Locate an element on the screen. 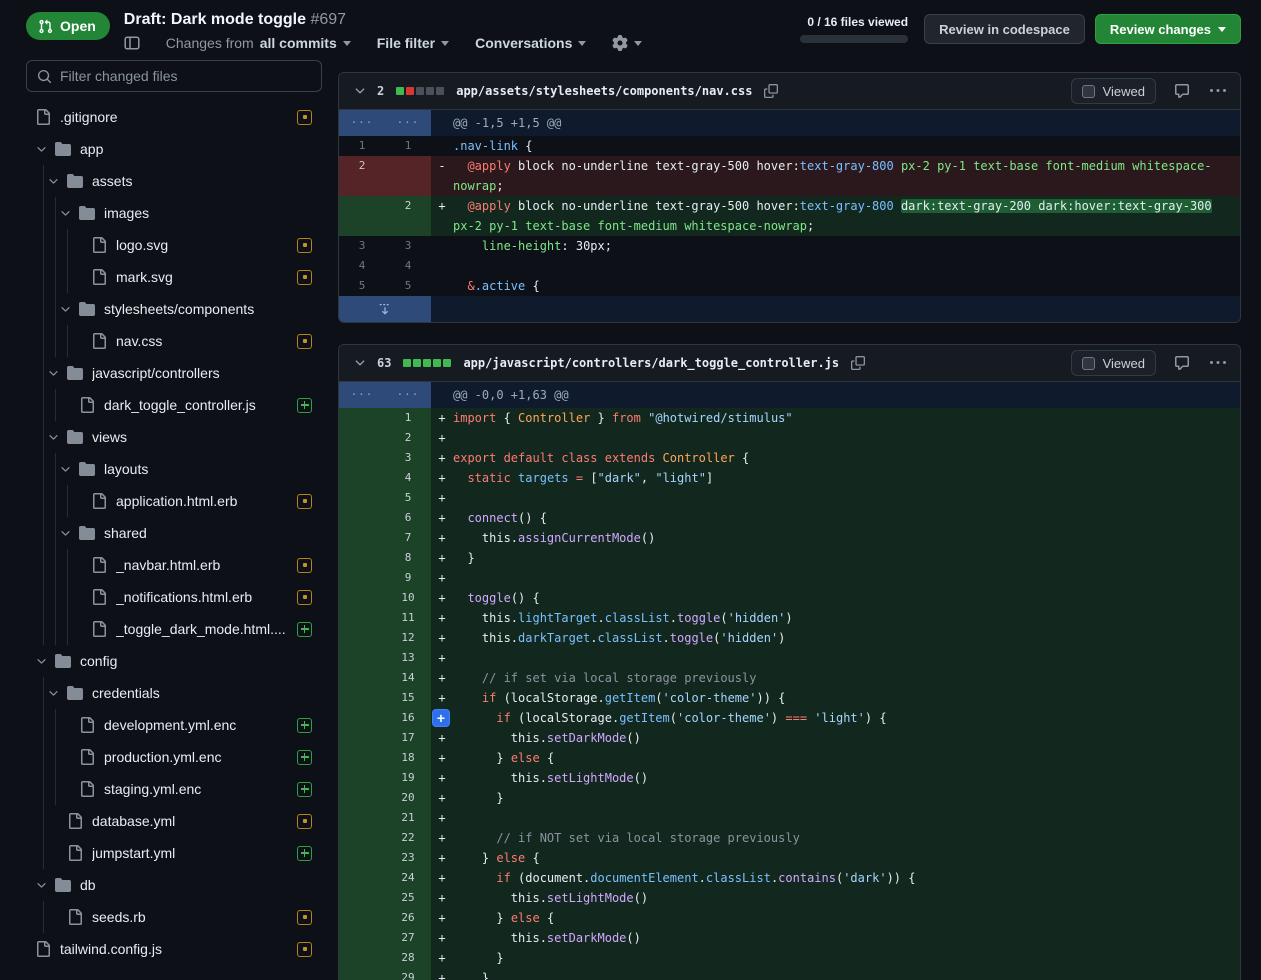 The image size is (1261, 980). tree-file-notifications-html-erb: _notifications.html.erb is located at coordinates (174, 597).